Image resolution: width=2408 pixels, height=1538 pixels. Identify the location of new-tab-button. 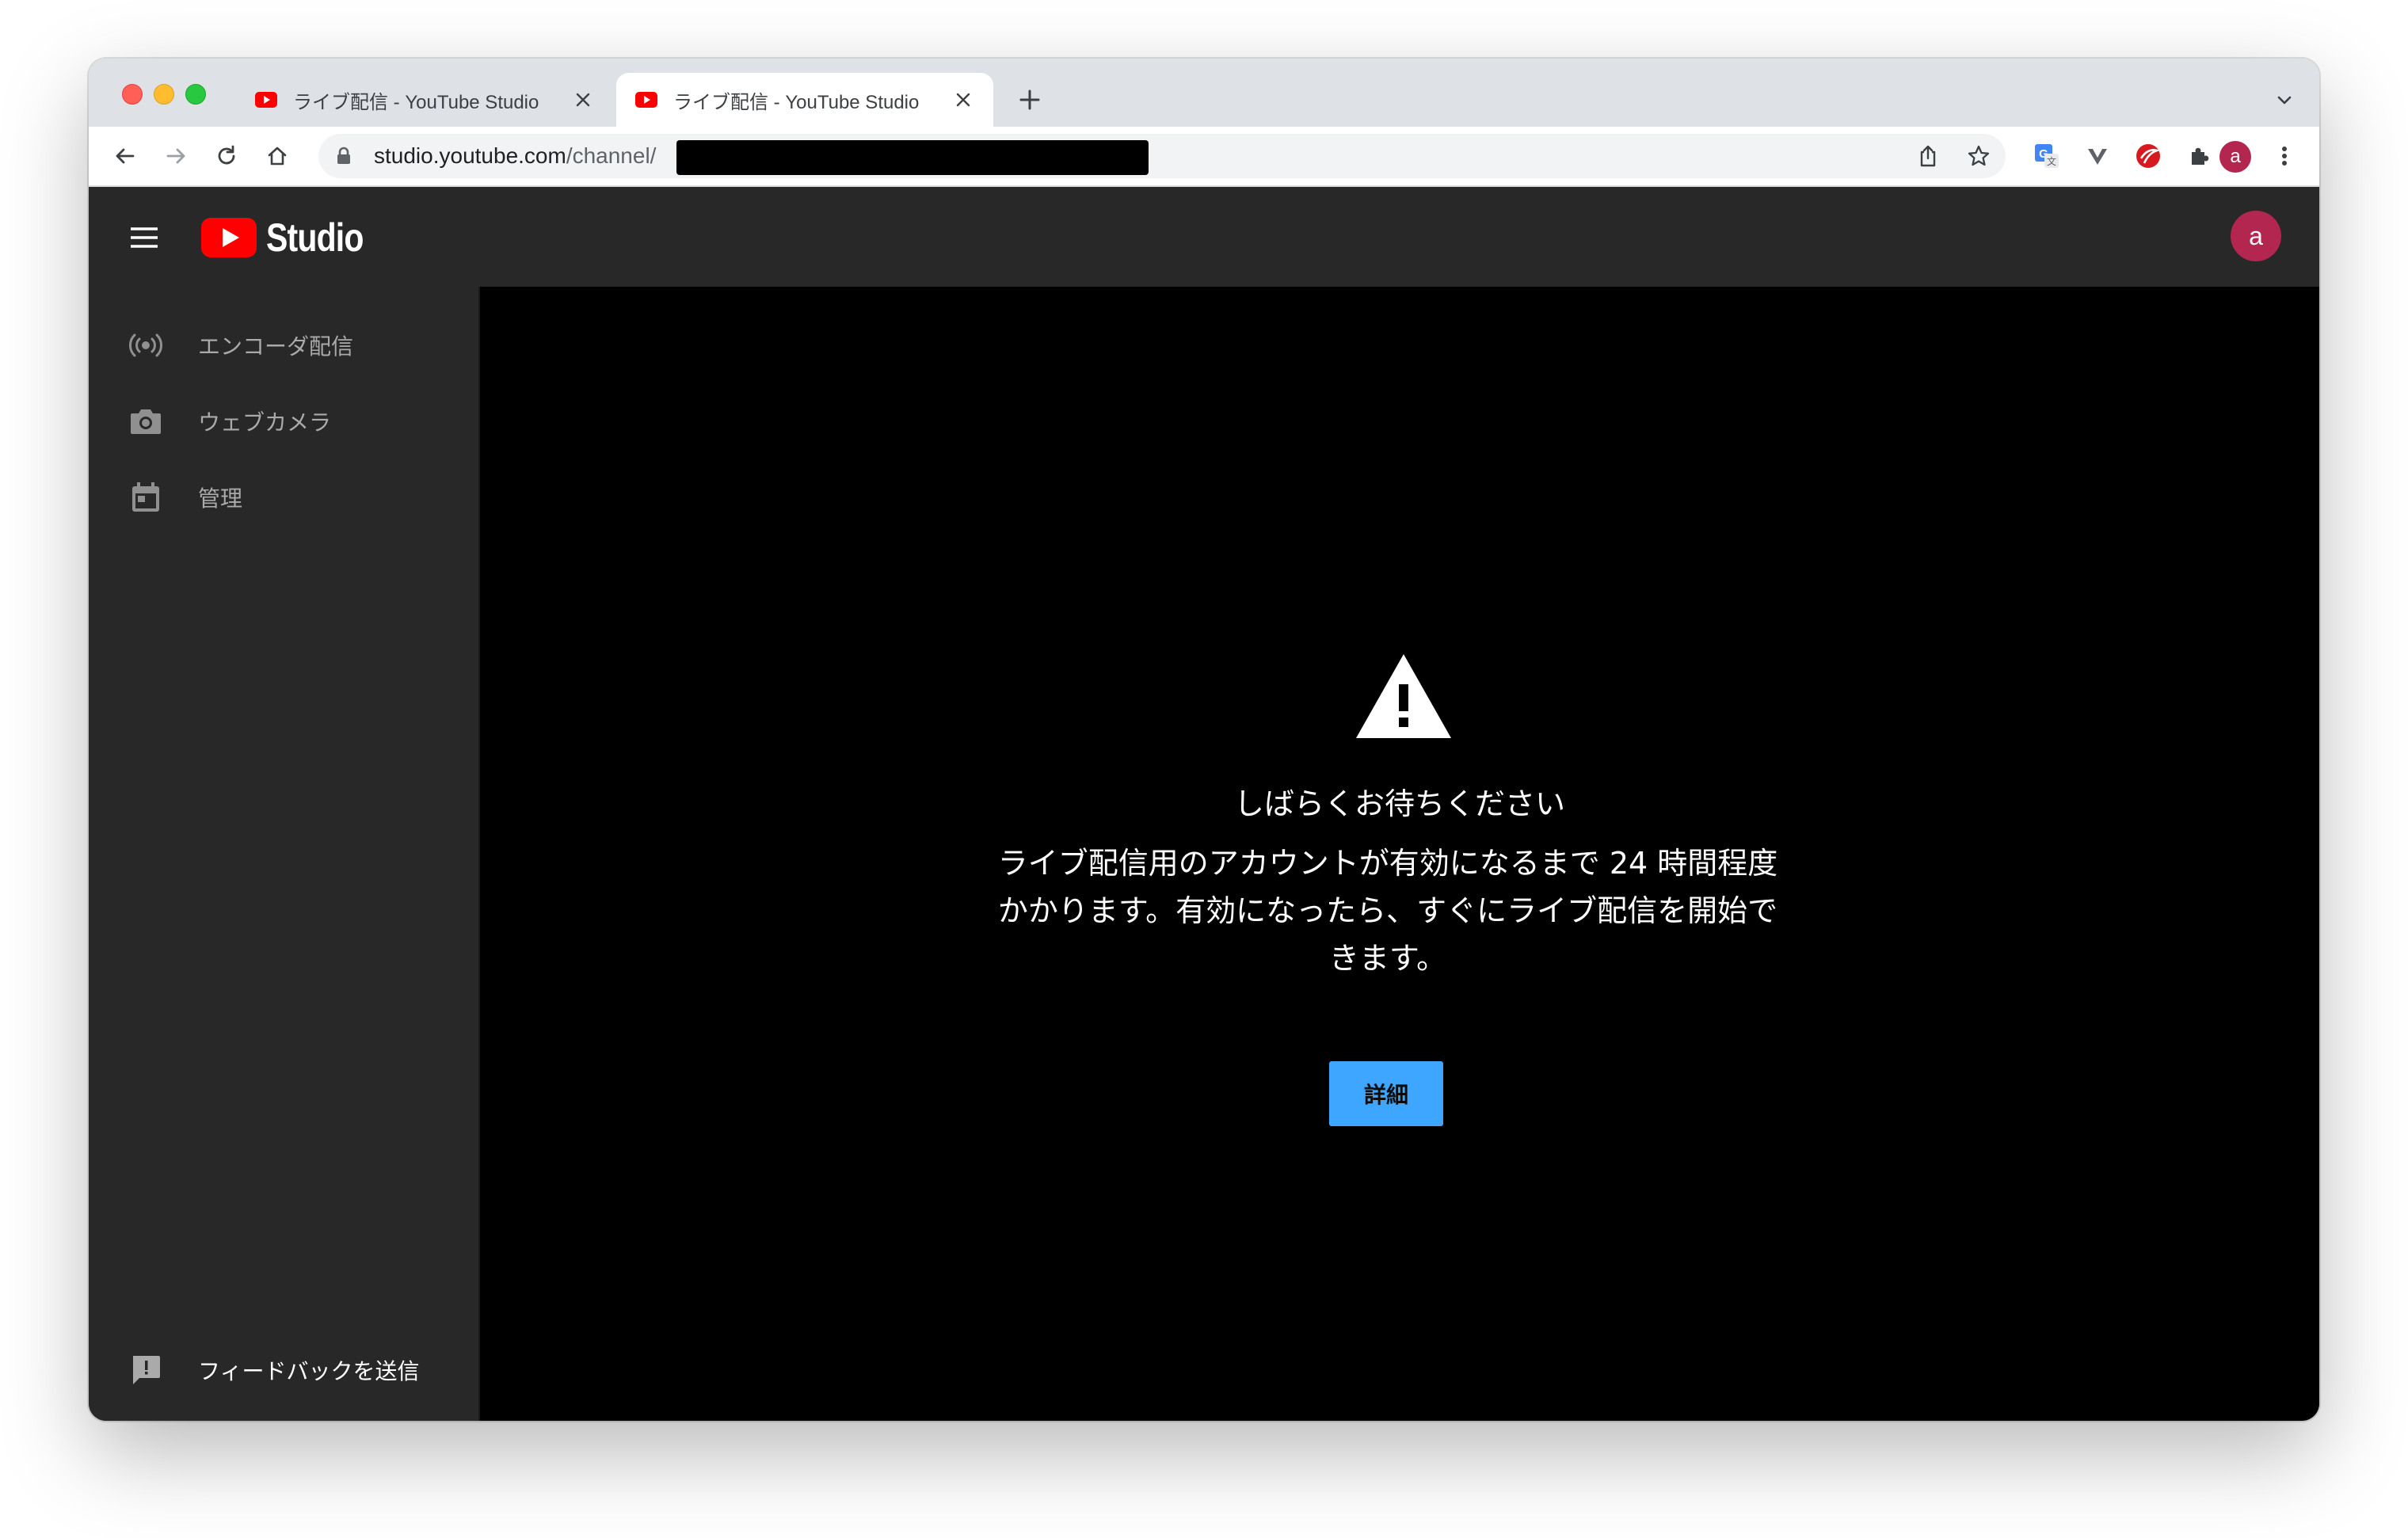
(1029, 99).